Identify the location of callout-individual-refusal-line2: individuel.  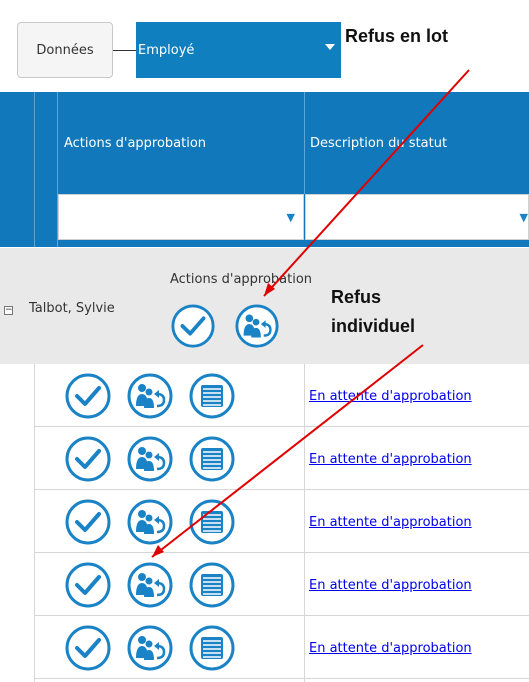
(373, 326).